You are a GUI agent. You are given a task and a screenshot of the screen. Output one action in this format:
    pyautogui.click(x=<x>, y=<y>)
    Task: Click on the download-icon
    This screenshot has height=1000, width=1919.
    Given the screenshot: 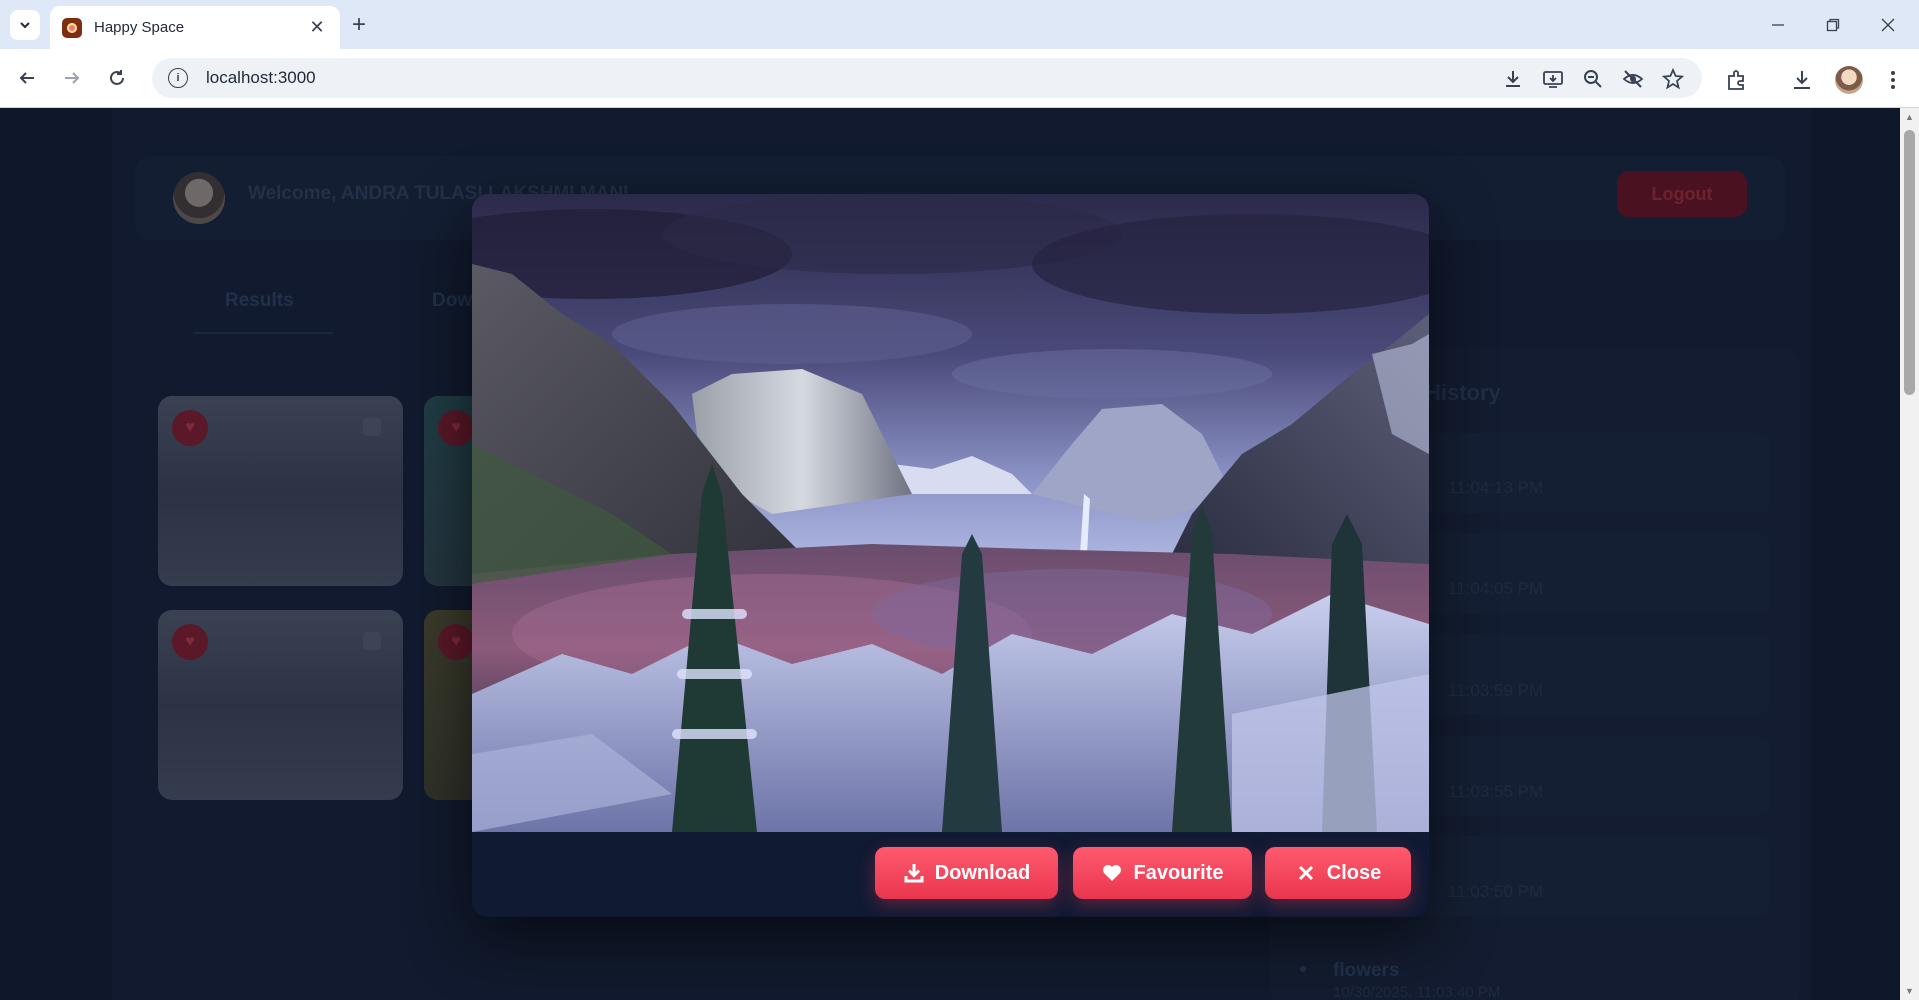 What is the action you would take?
    pyautogui.click(x=914, y=873)
    